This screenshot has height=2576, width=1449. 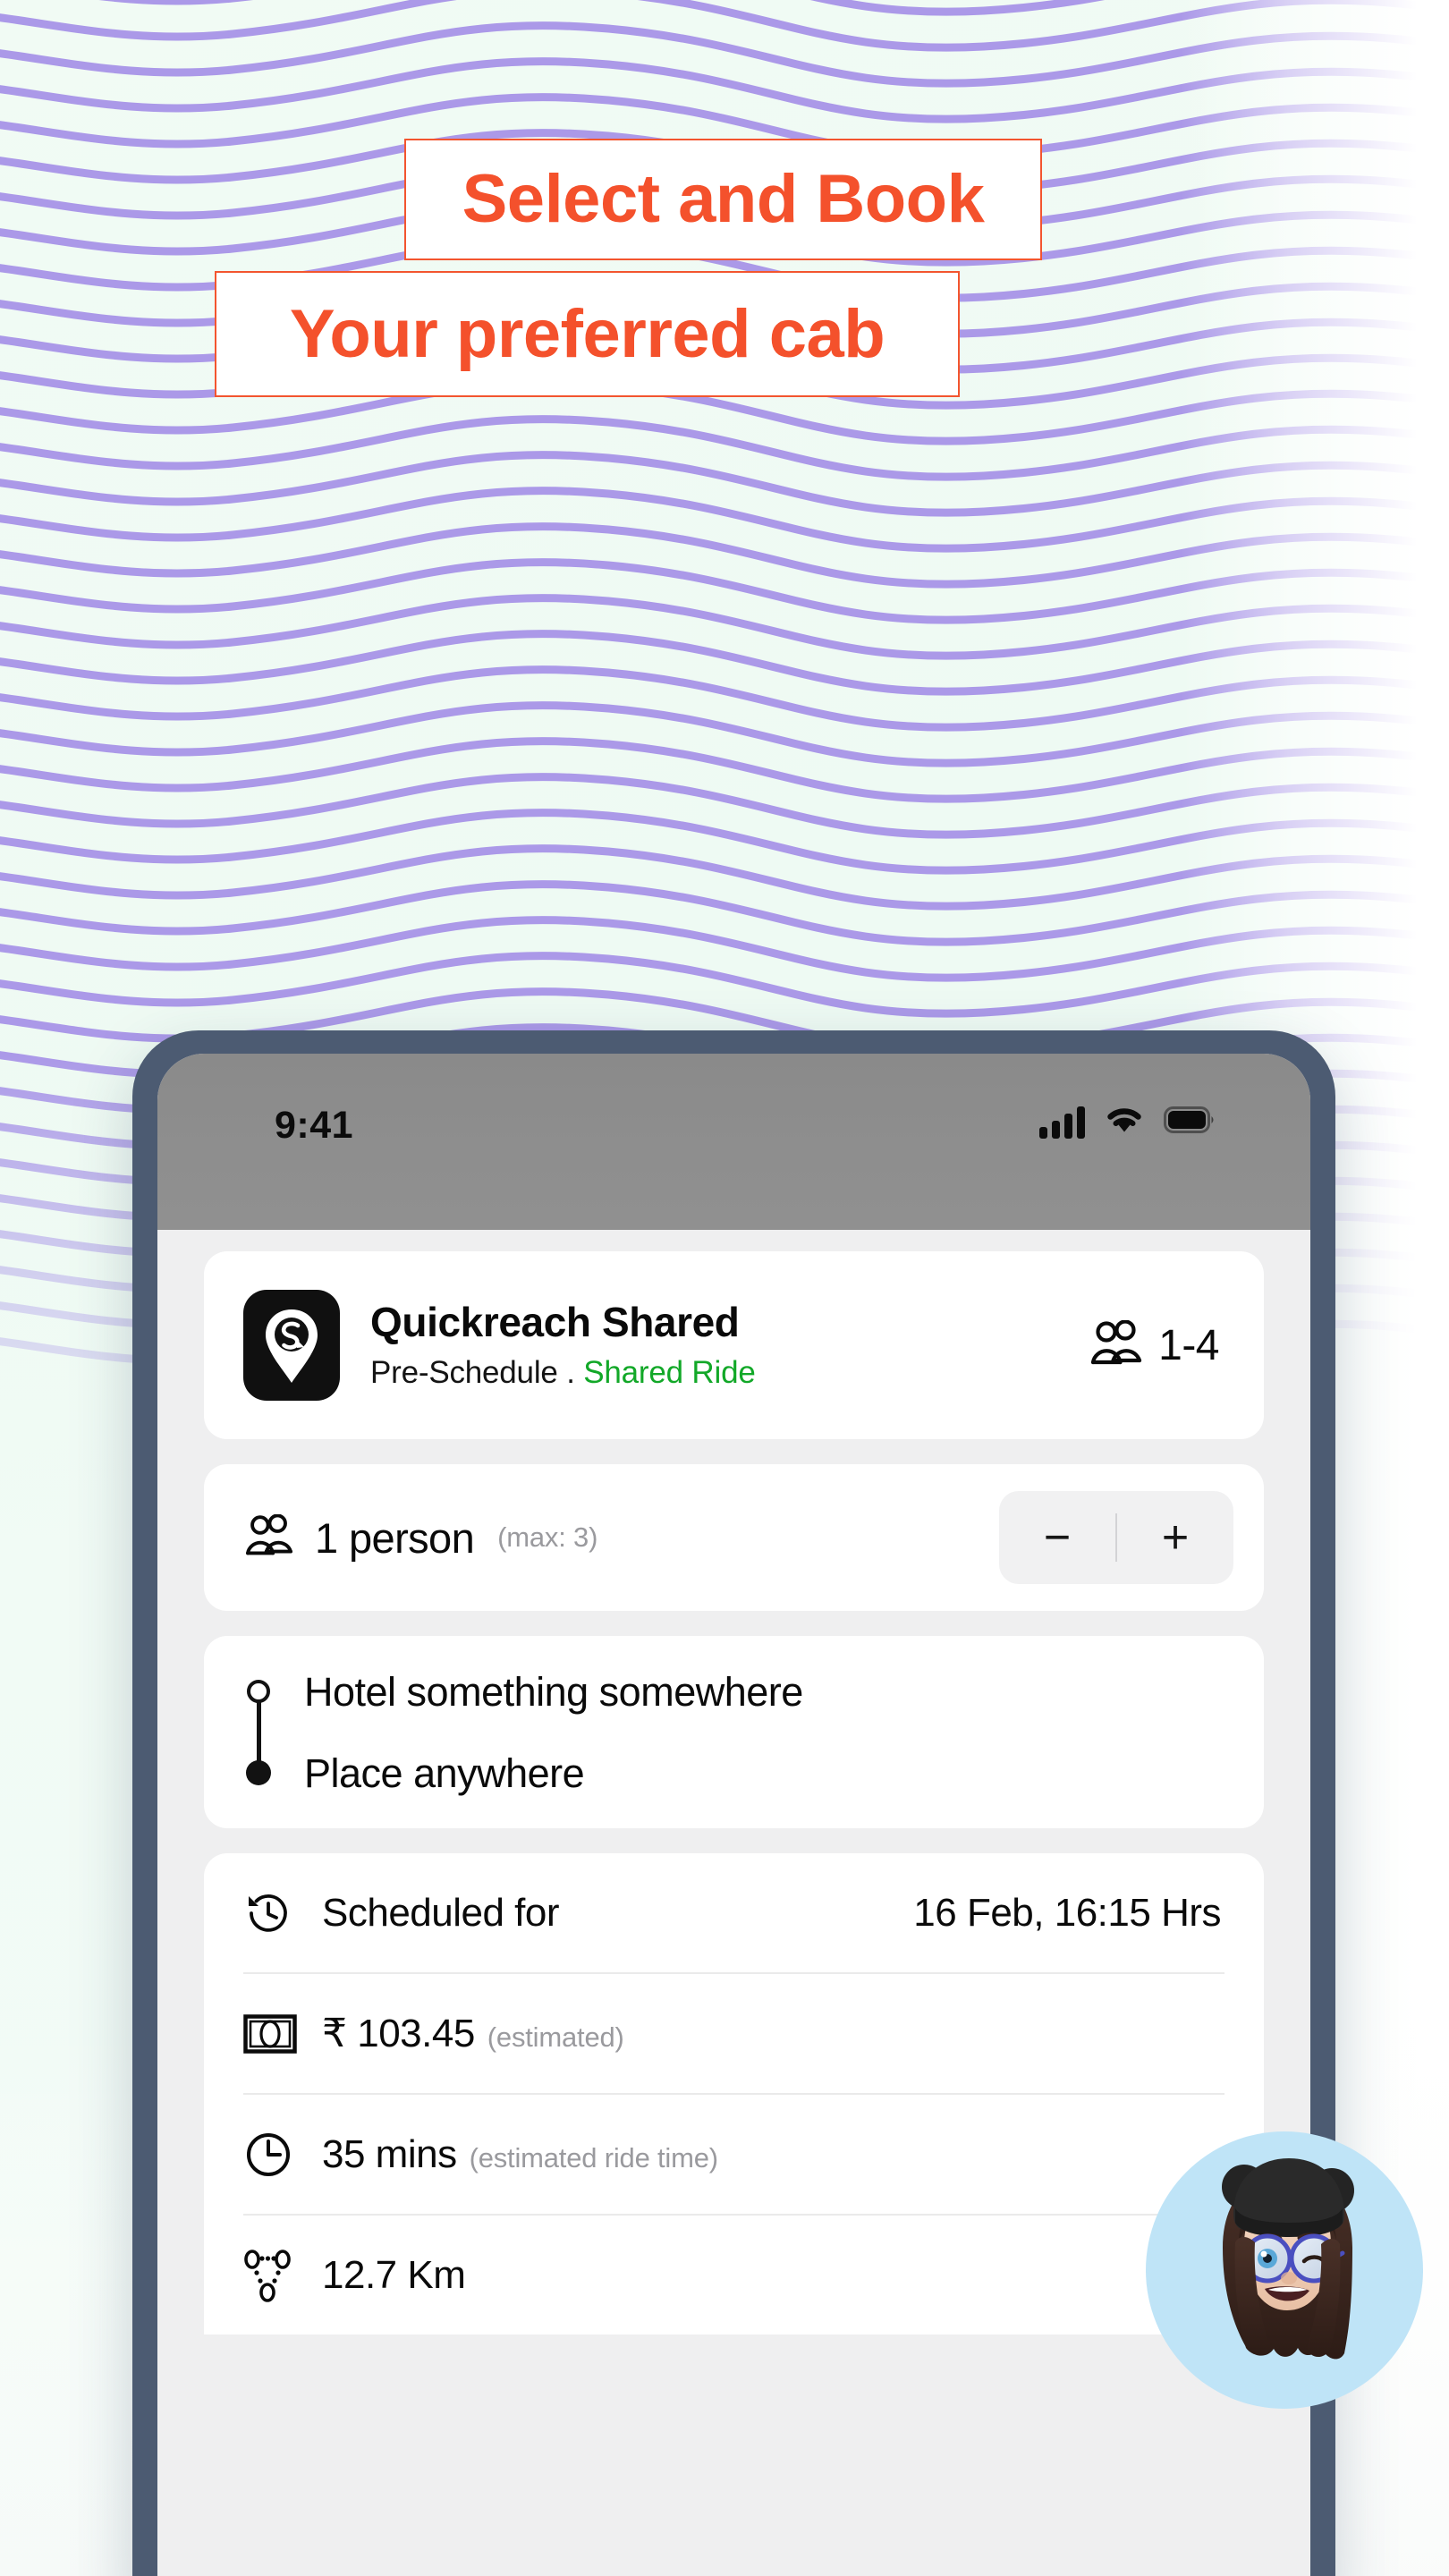 What do you see at coordinates (1062, 1122) in the screenshot?
I see `signal-bars-icon` at bounding box center [1062, 1122].